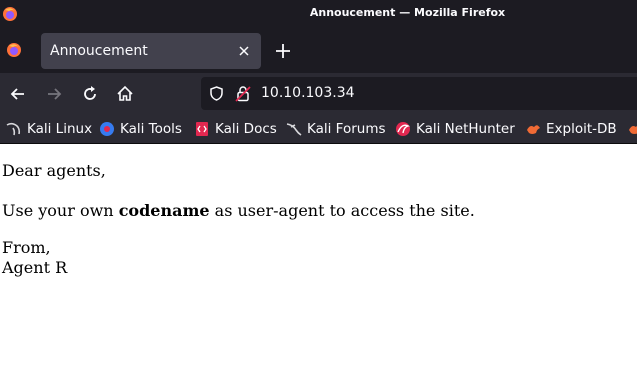  Describe the element at coordinates (243, 93) in the screenshot. I see `insecure-lock-icon` at that location.